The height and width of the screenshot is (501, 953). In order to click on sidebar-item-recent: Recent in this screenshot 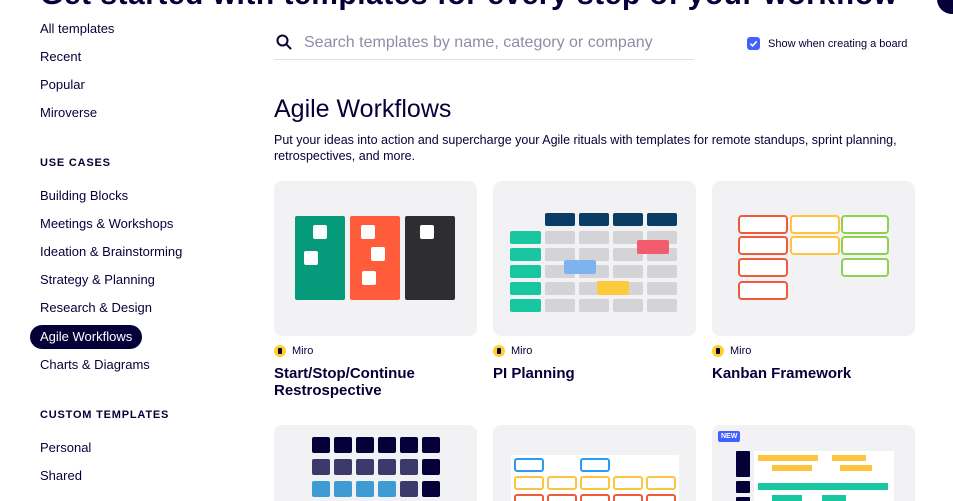, I will do `click(60, 57)`.